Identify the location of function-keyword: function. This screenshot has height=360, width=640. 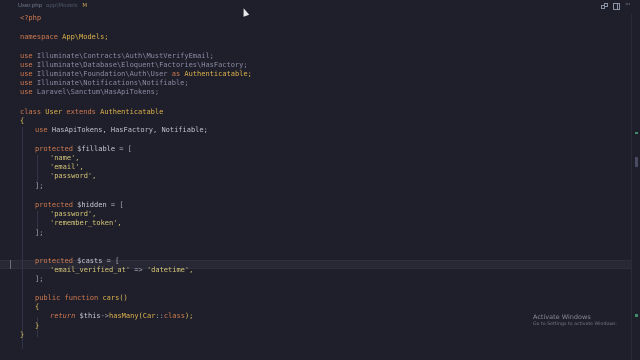
(81, 298).